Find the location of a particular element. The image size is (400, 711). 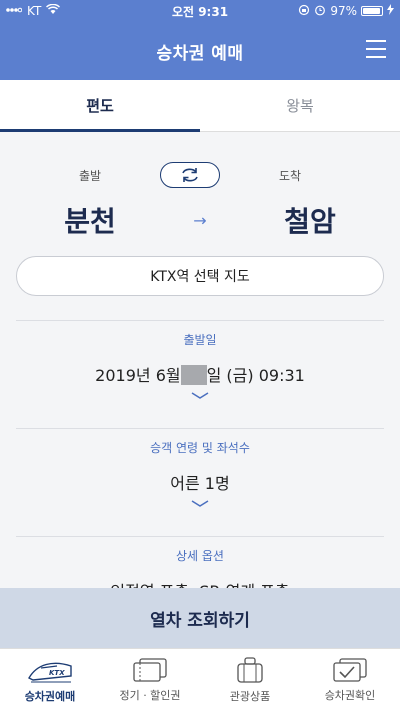

depart-station: 분천 is located at coordinates (90, 220).